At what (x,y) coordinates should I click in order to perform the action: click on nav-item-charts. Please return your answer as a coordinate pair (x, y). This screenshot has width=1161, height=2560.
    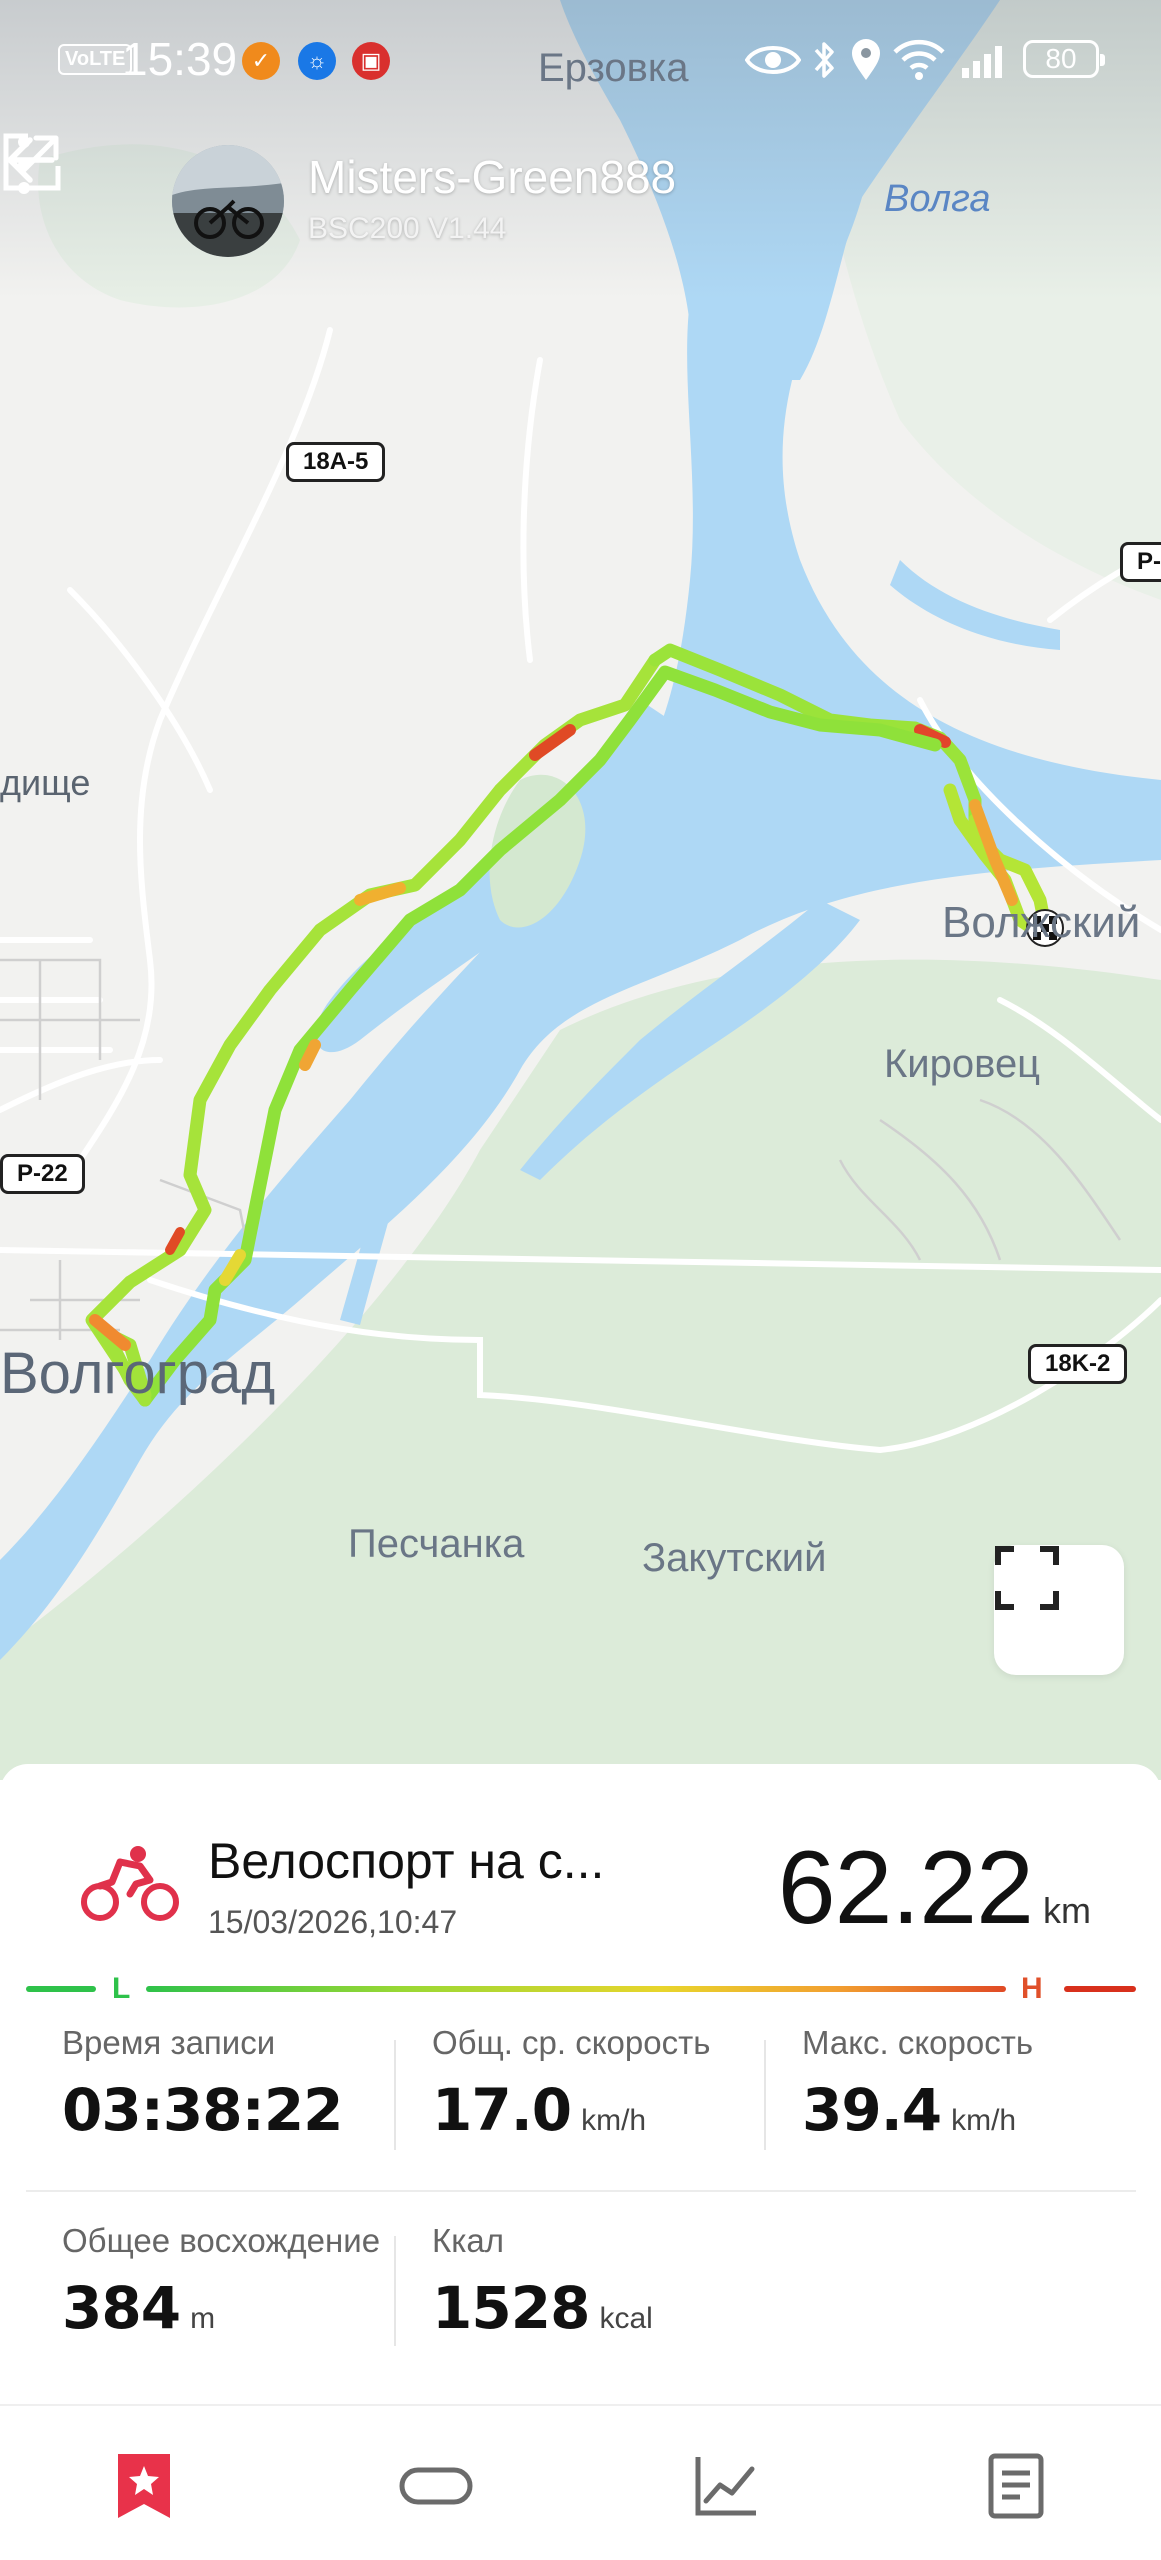
    Looking at the image, I should click on (726, 2486).